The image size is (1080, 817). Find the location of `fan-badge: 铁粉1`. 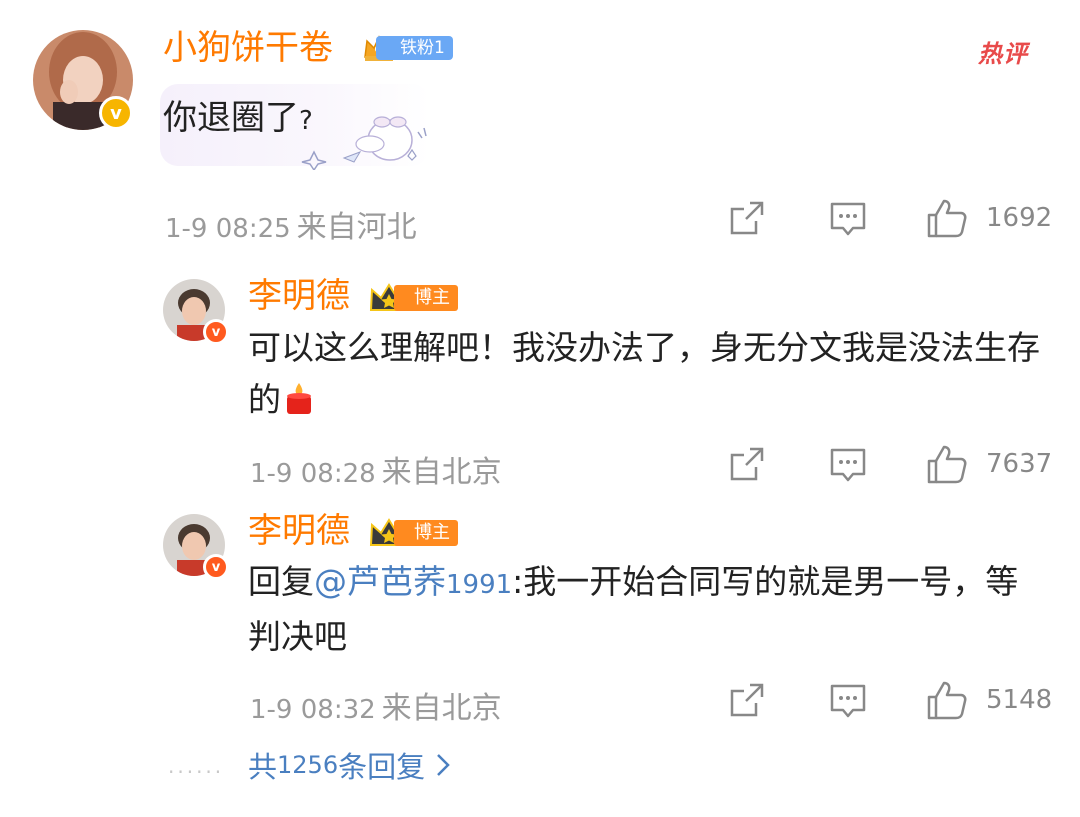

fan-badge: 铁粉1 is located at coordinates (407, 48).